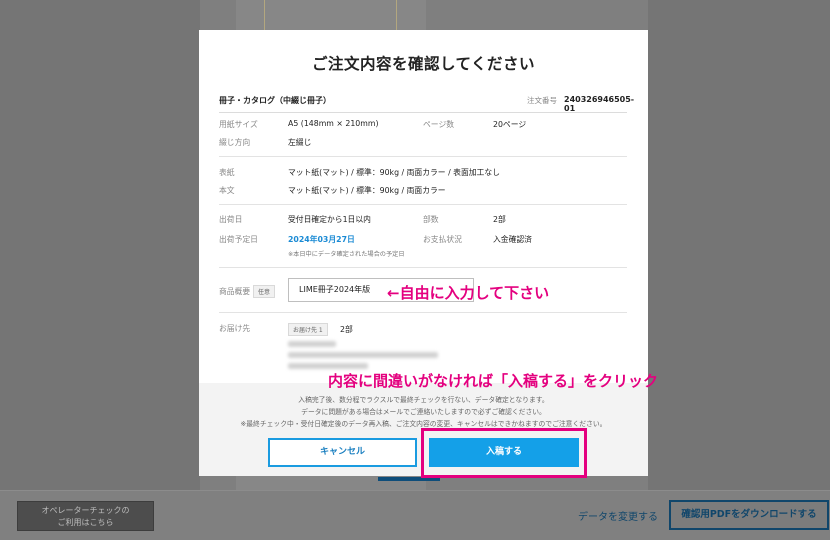  I want to click on cover-label: 表紙, so click(227, 172).